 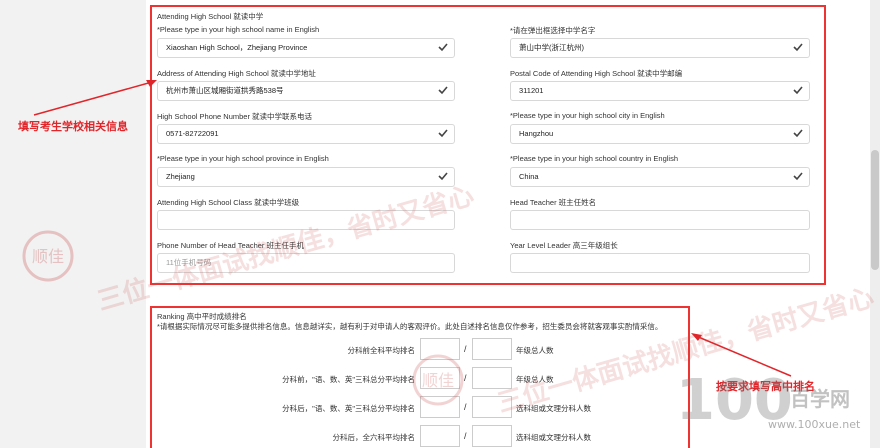 I want to click on field-label: High School Phone Number 就读中学联系电话, so click(x=235, y=116).